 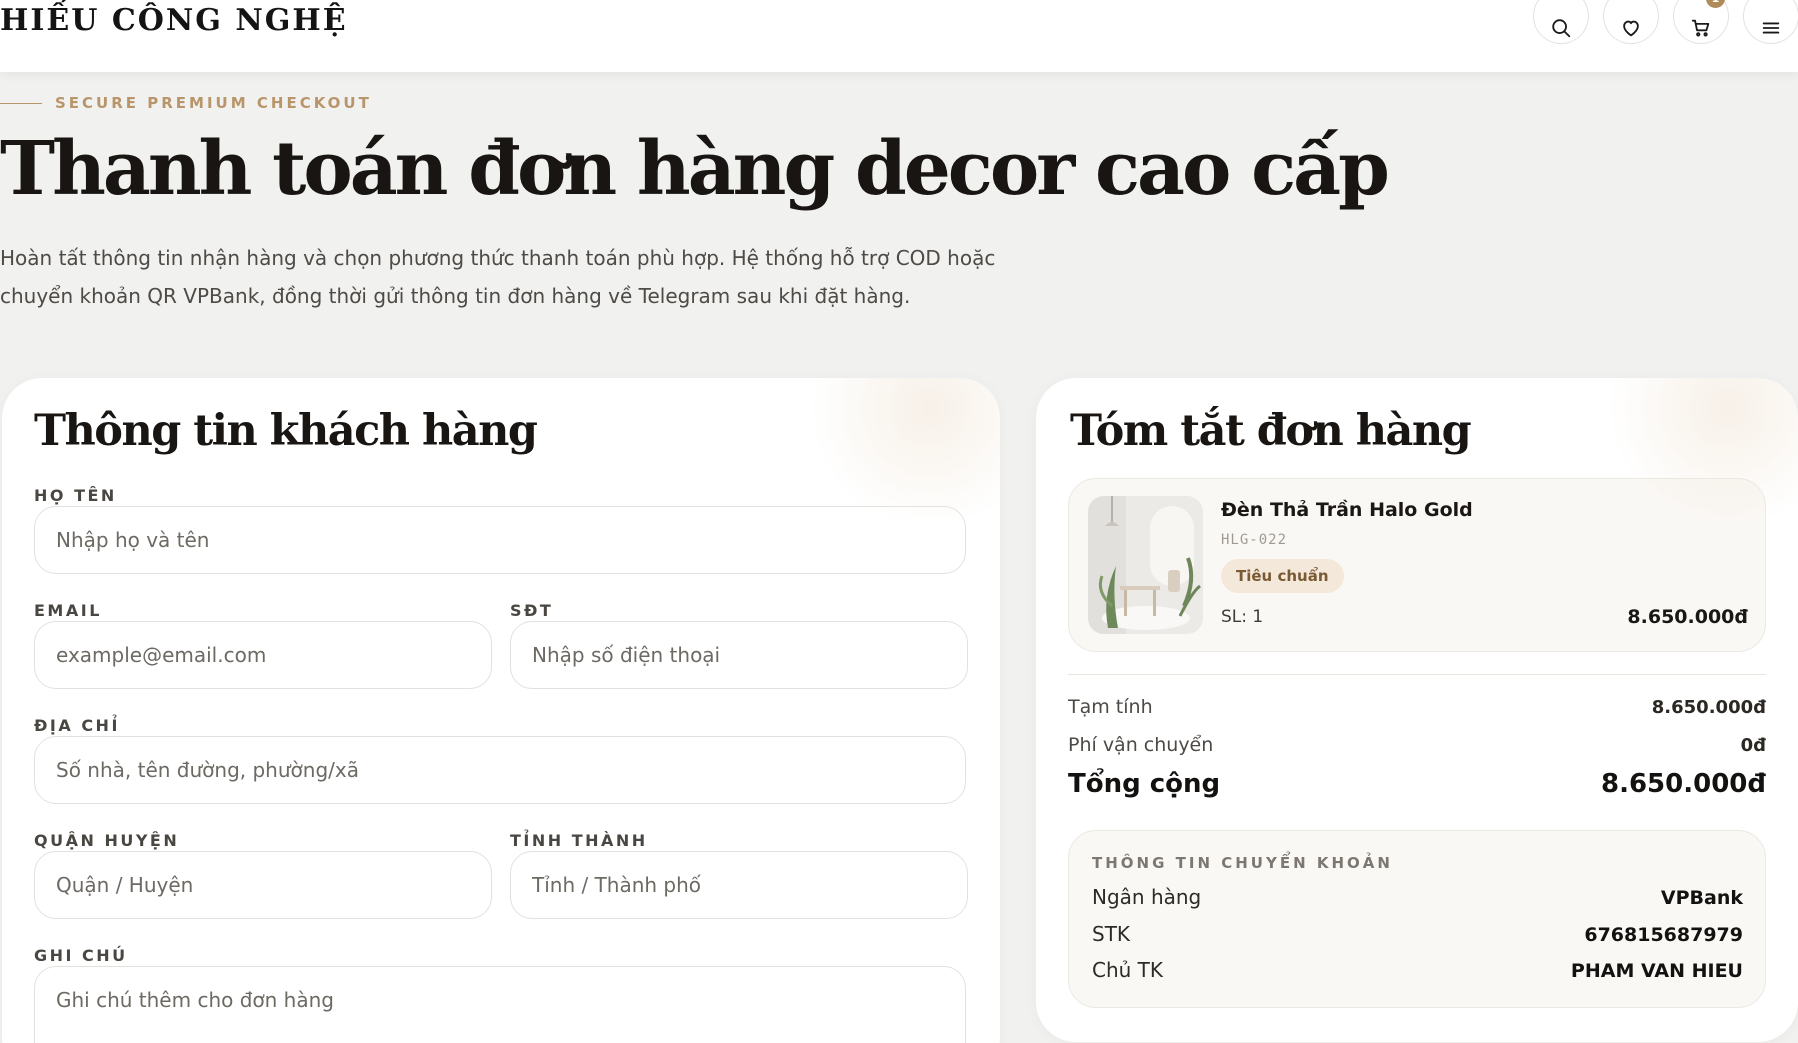 I want to click on total-value: 8.650.000đ, so click(x=1683, y=784).